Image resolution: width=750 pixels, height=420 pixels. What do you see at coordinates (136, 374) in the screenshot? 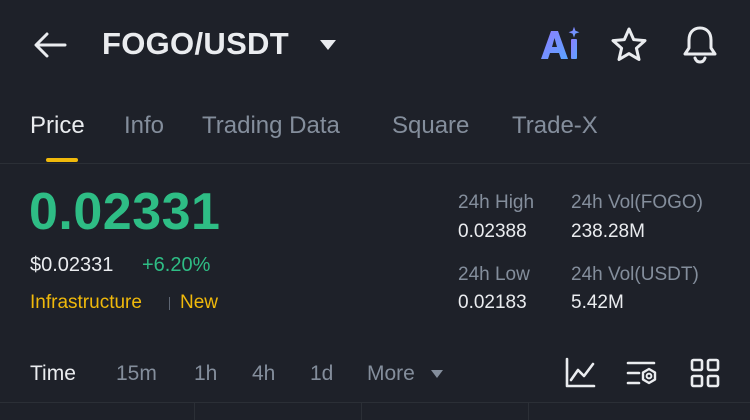
I see `interval-15m: 15m` at bounding box center [136, 374].